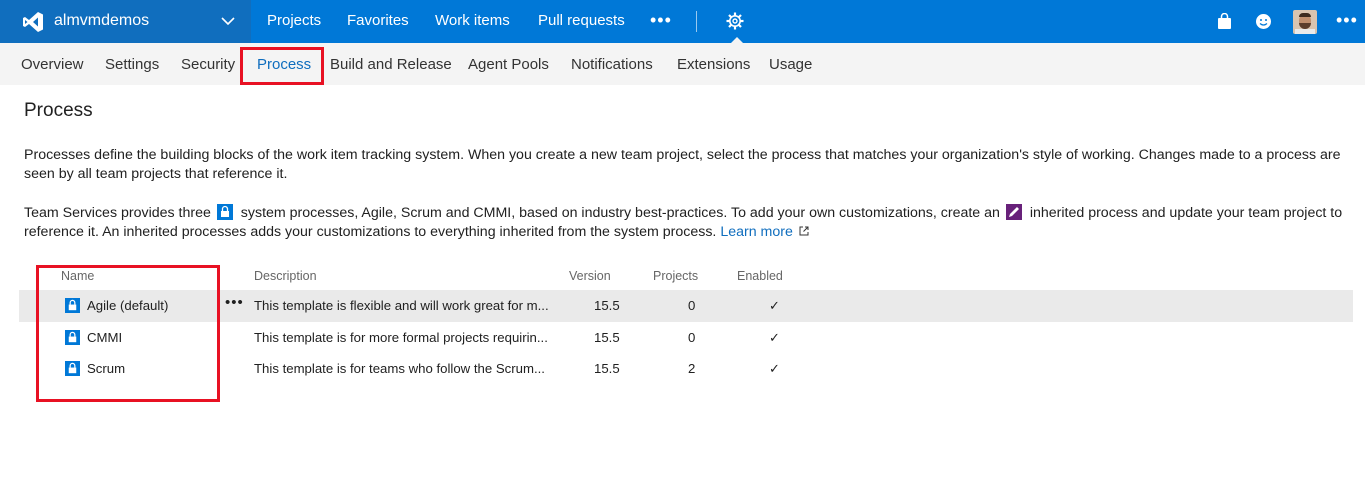  I want to click on visual-studio-logo-icon, so click(33, 22).